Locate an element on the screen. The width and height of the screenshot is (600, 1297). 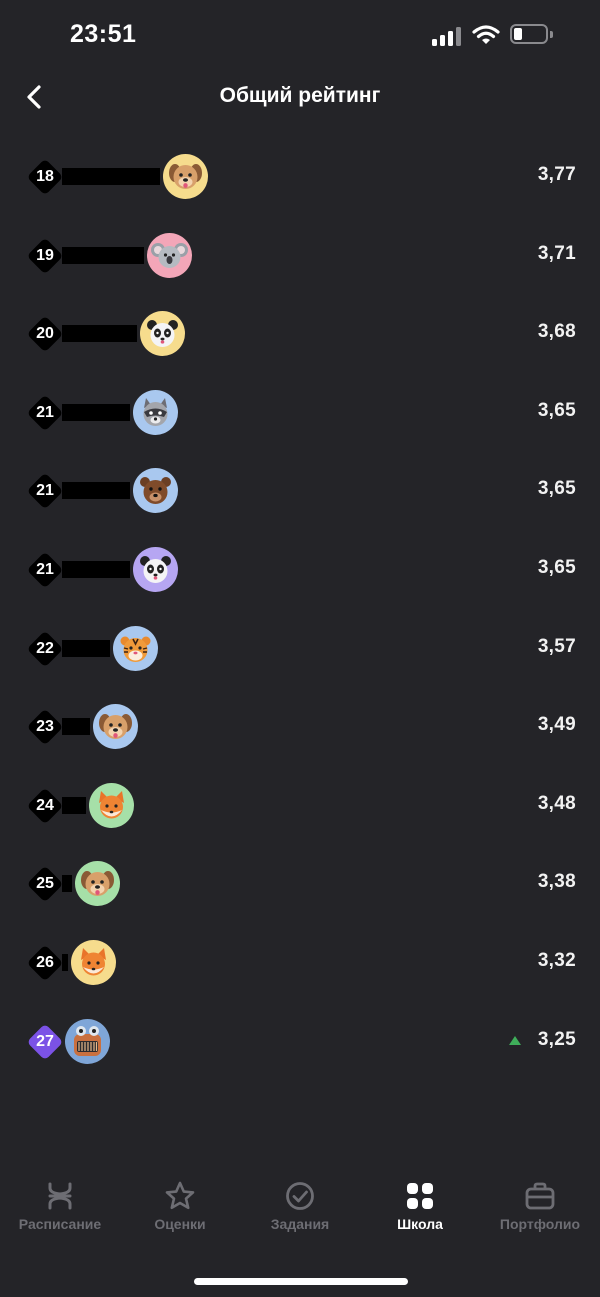
score-value: 3,38 is located at coordinates (556, 882).